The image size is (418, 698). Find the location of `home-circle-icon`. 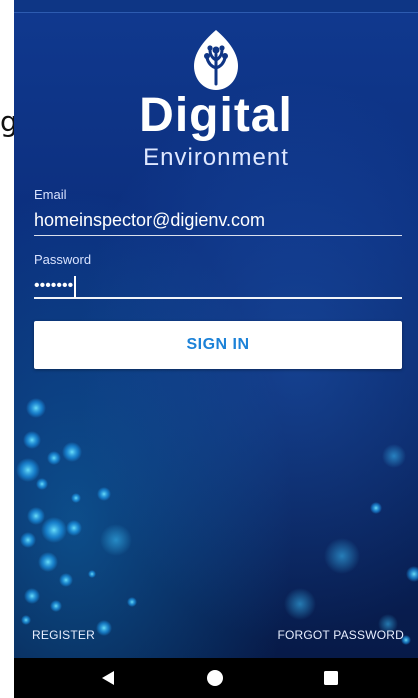

home-circle-icon is located at coordinates (215, 678).